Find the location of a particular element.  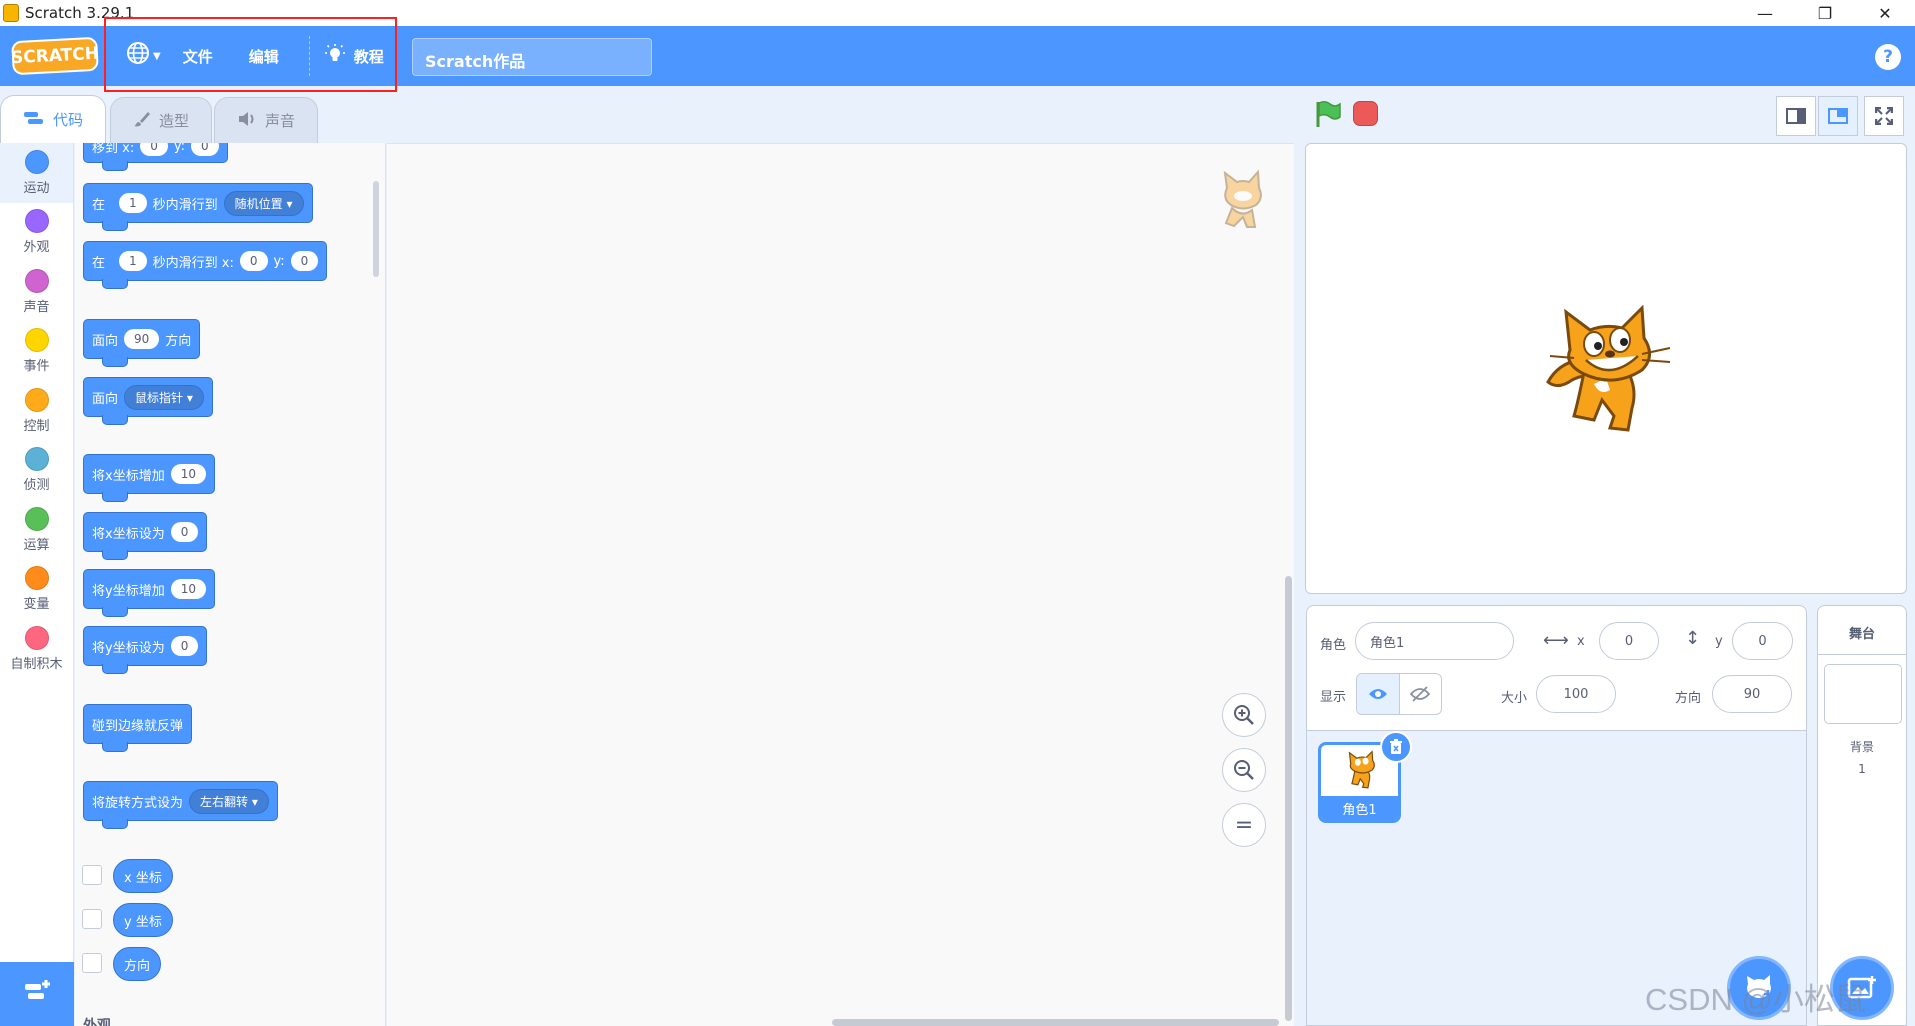

x-label: x is located at coordinates (1581, 641).